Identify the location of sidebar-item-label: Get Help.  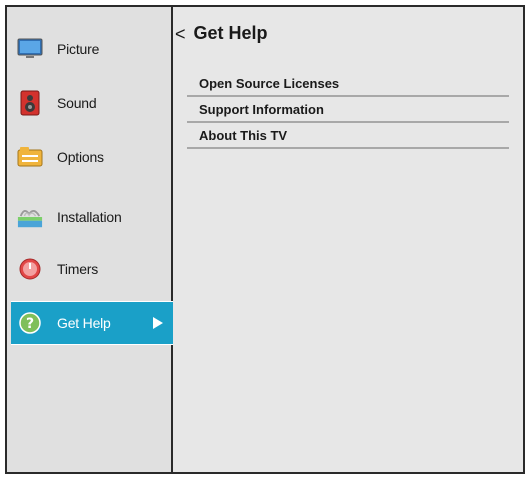
(84, 323).